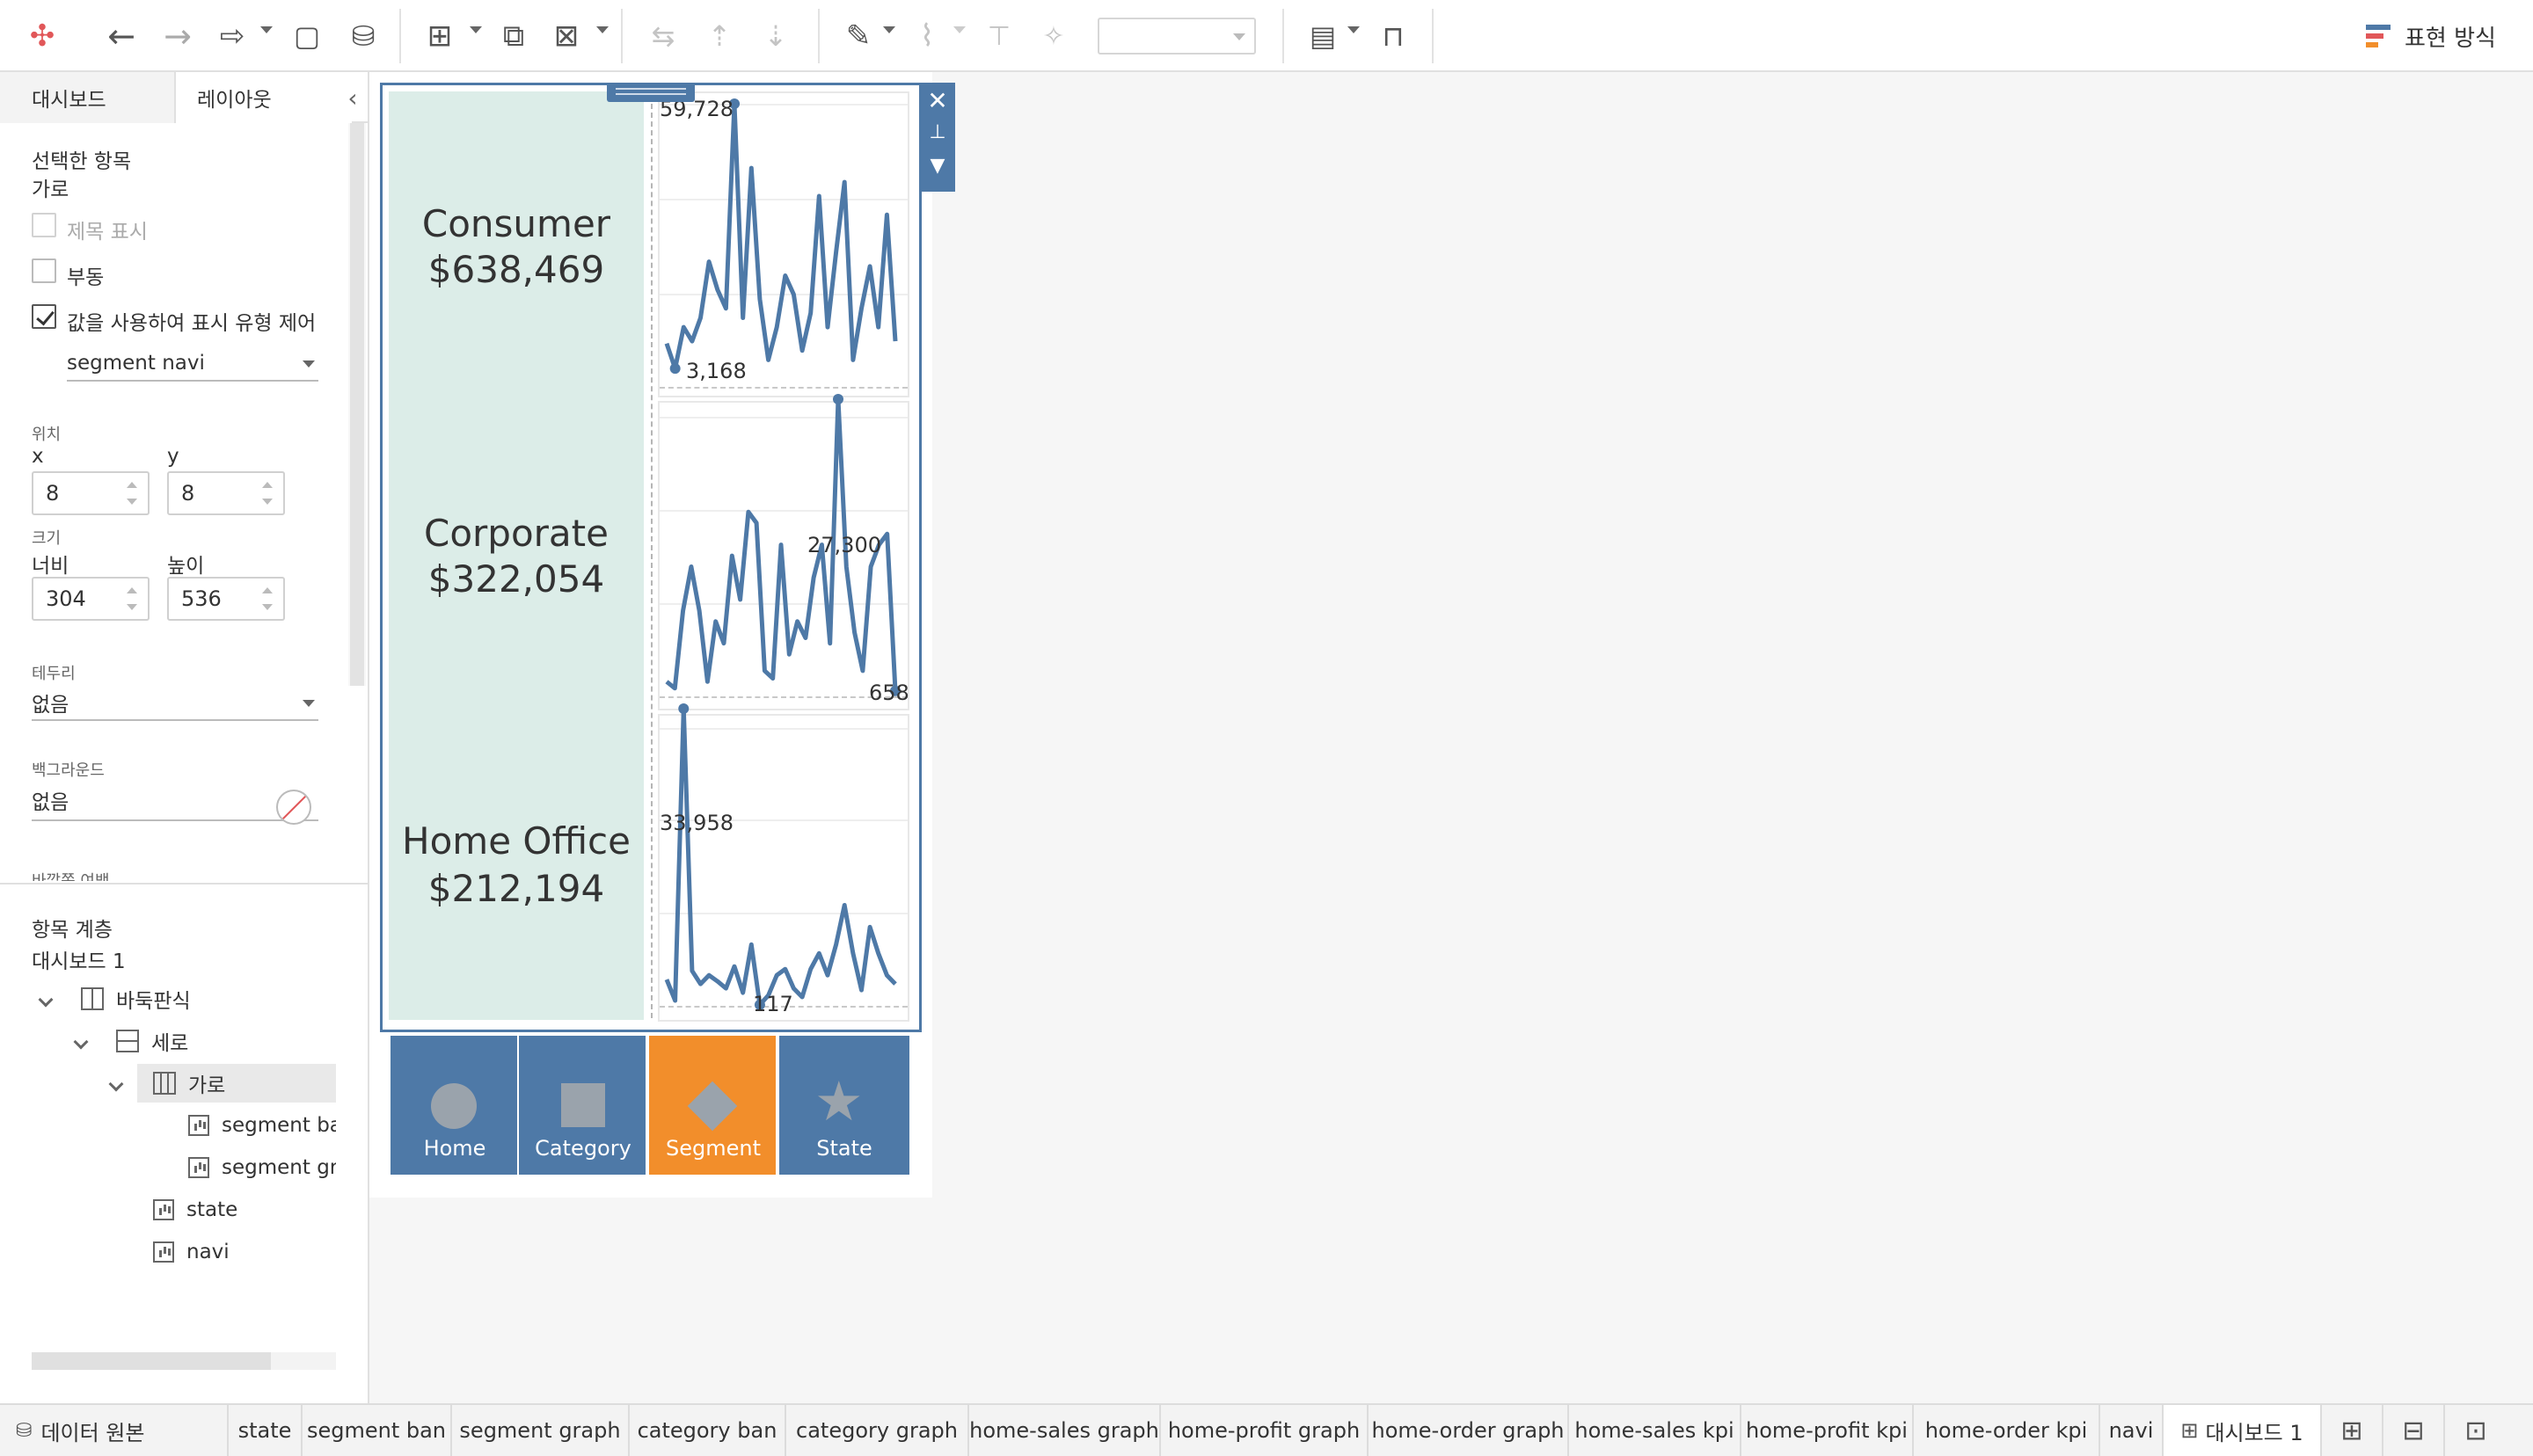  What do you see at coordinates (38, 456) in the screenshot?
I see `x-label: x` at bounding box center [38, 456].